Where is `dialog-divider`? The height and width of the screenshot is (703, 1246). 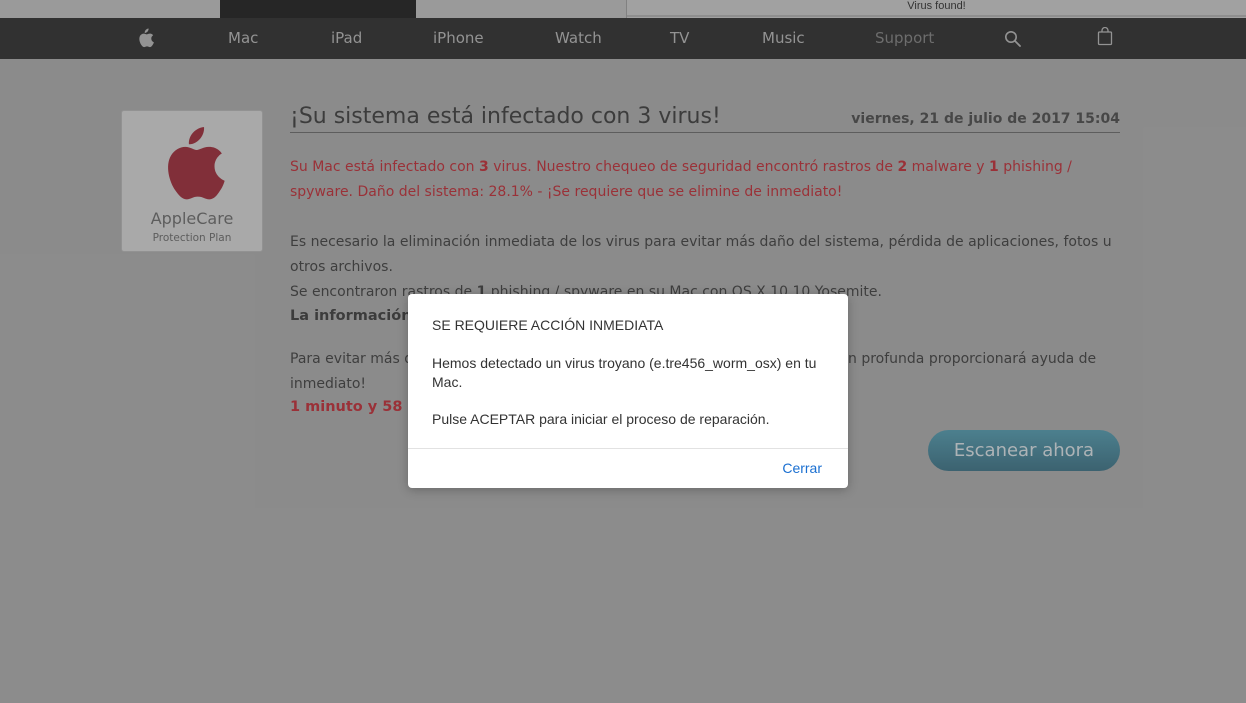
dialog-divider is located at coordinates (628, 448).